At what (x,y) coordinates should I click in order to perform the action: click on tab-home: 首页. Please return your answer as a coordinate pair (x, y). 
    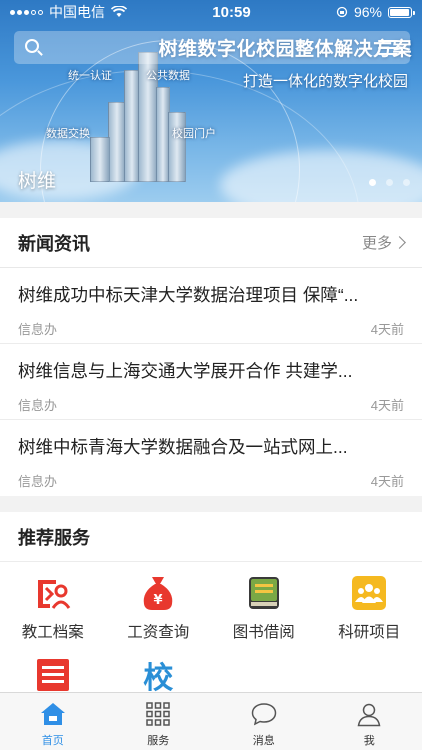
    Looking at the image, I should click on (53, 721).